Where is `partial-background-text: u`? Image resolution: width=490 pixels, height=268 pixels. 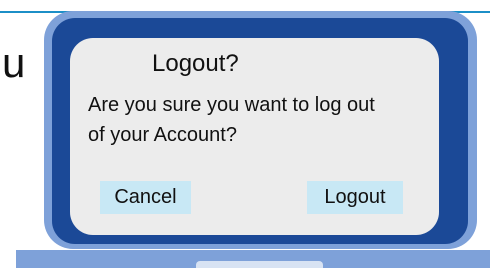 partial-background-text: u is located at coordinates (14, 62).